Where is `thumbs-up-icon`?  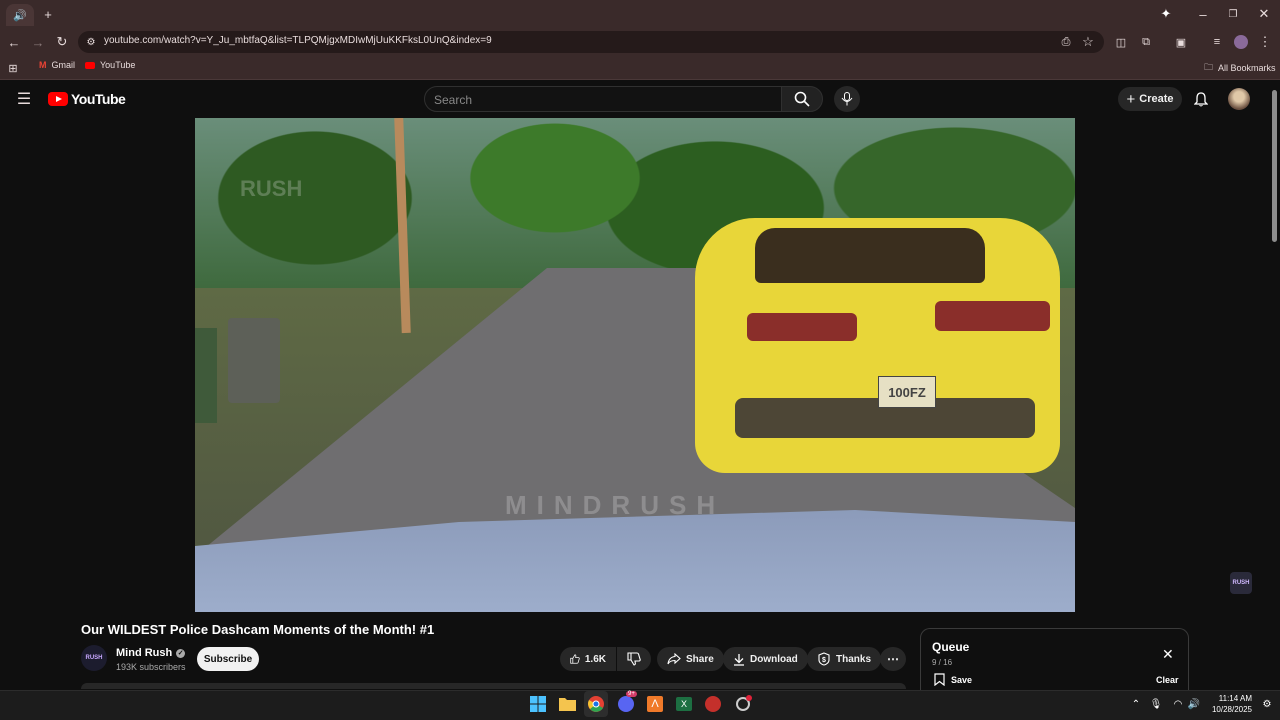
thumbs-up-icon is located at coordinates (575, 659).